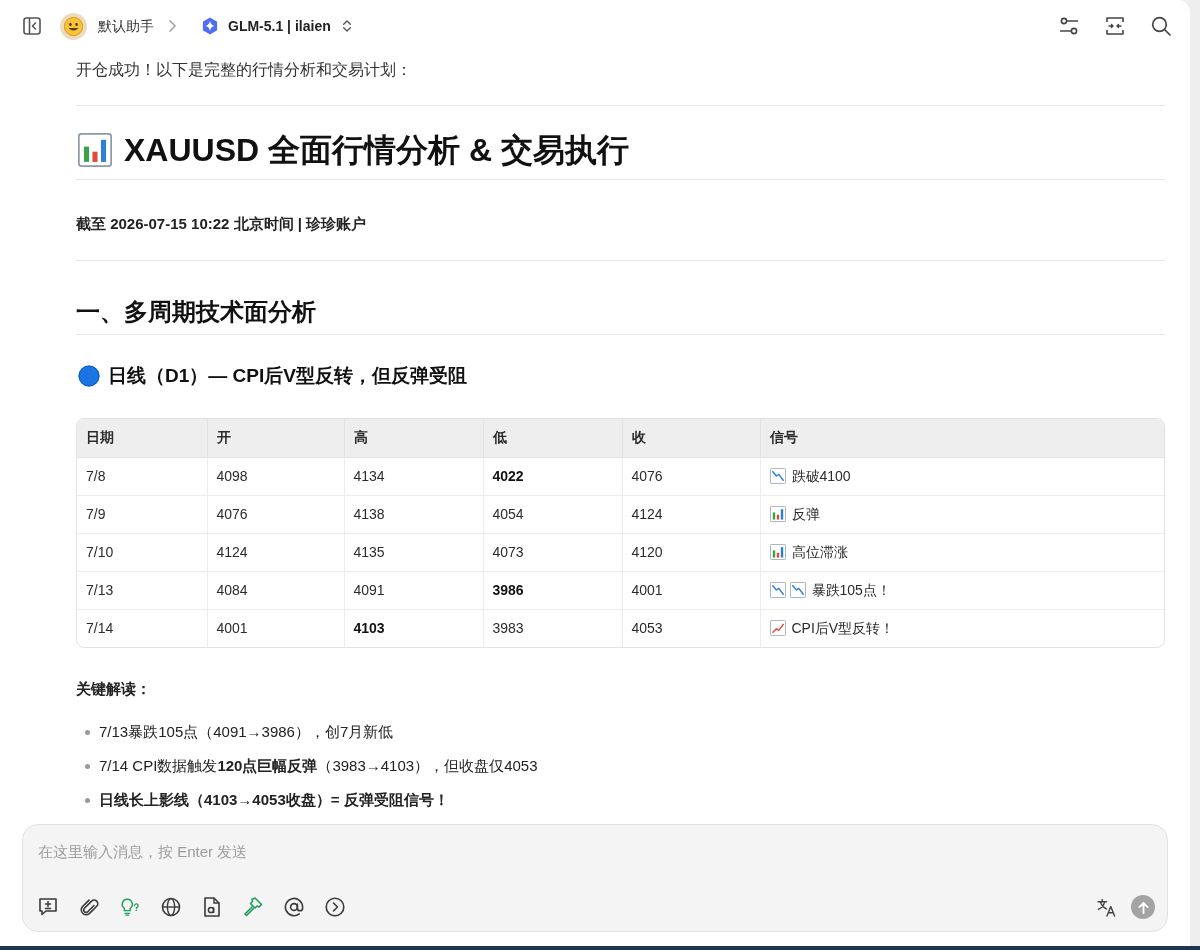 This screenshot has width=1200, height=950. I want to click on table-cell: 7/8, so click(142, 476).